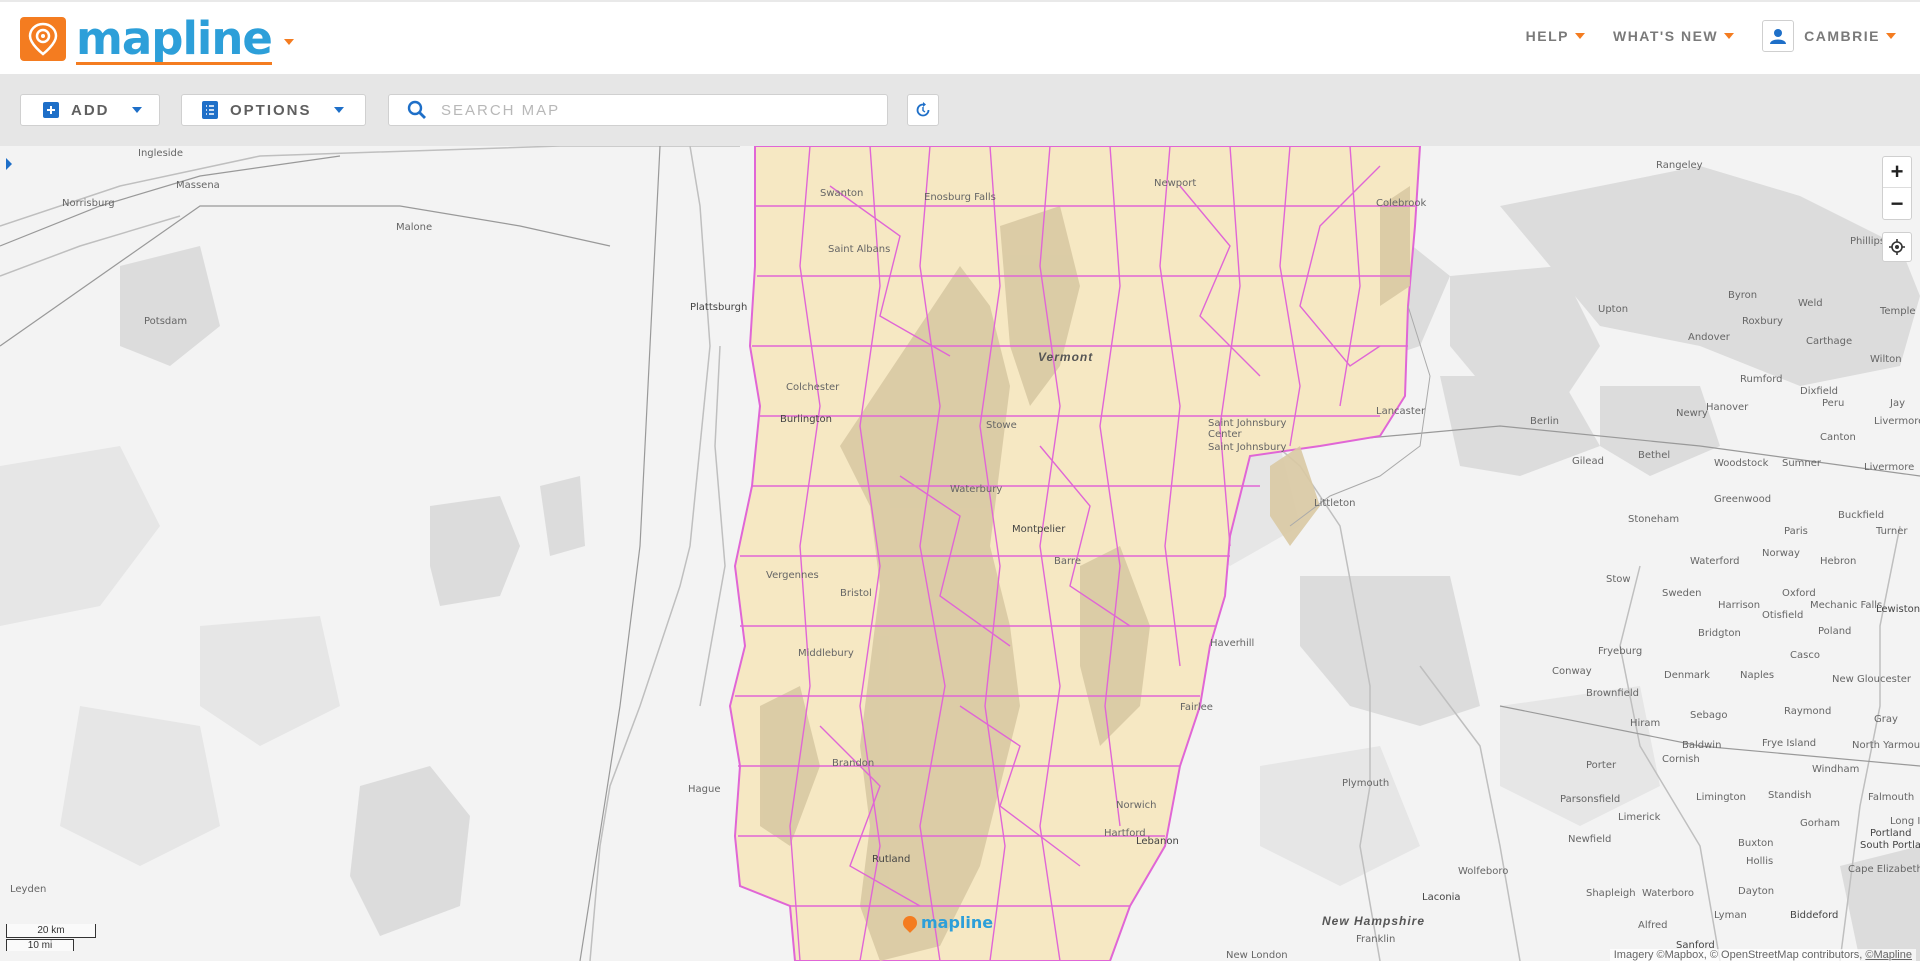  Describe the element at coordinates (166, 321) in the screenshot. I see `place-label: Potsdam` at that location.